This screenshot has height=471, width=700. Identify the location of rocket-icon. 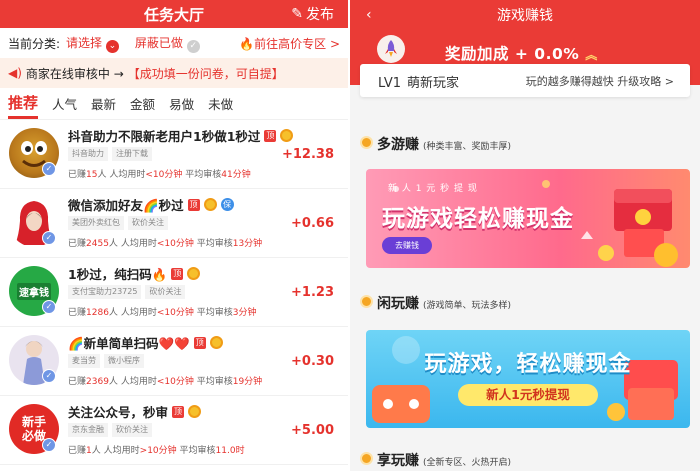
(391, 49).